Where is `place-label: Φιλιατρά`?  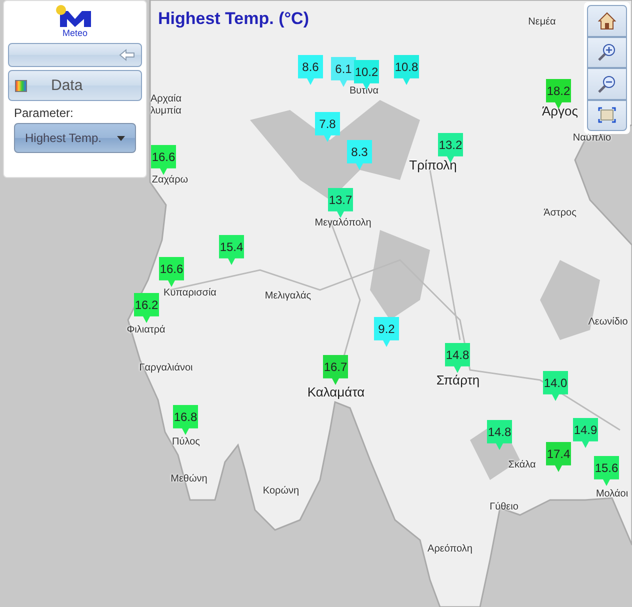 place-label: Φιλιατρά is located at coordinates (146, 330).